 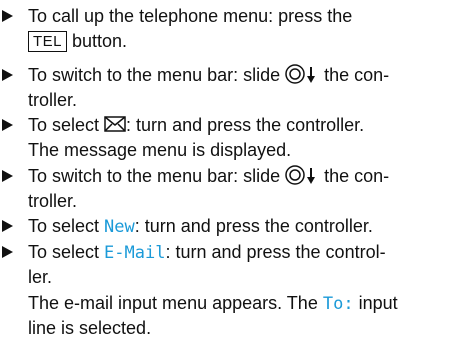 I want to click on tel-button-key: TEL, so click(x=48, y=41).